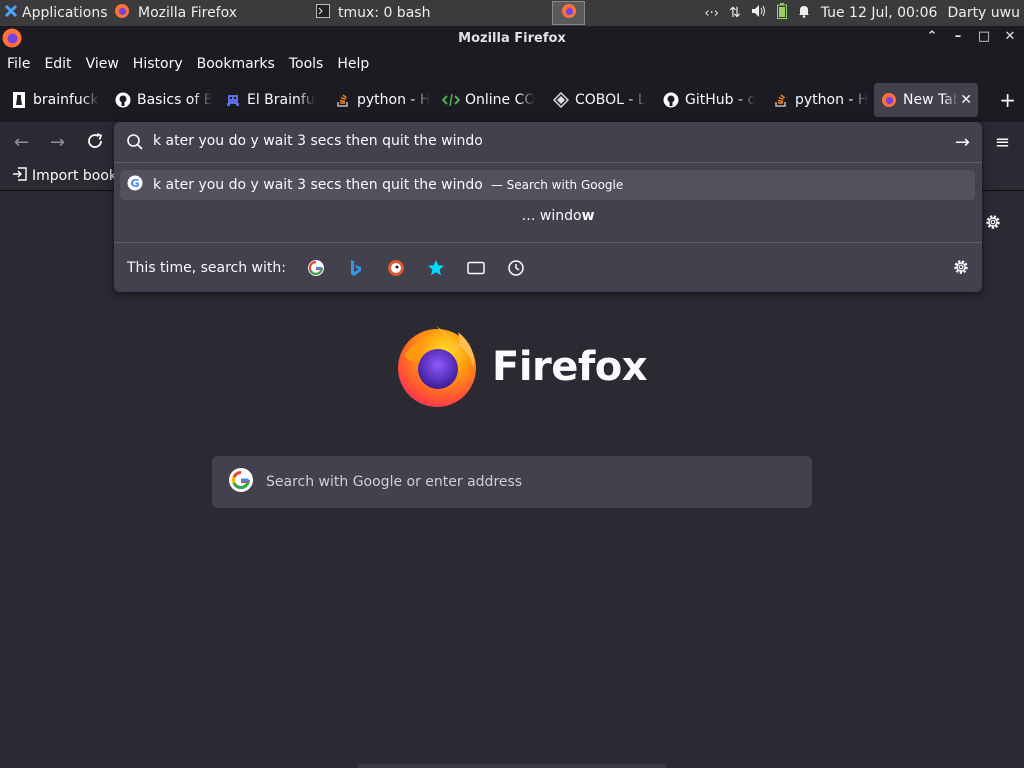 This screenshot has height=768, width=1024. I want to click on menu-edit: Edit, so click(57, 64).